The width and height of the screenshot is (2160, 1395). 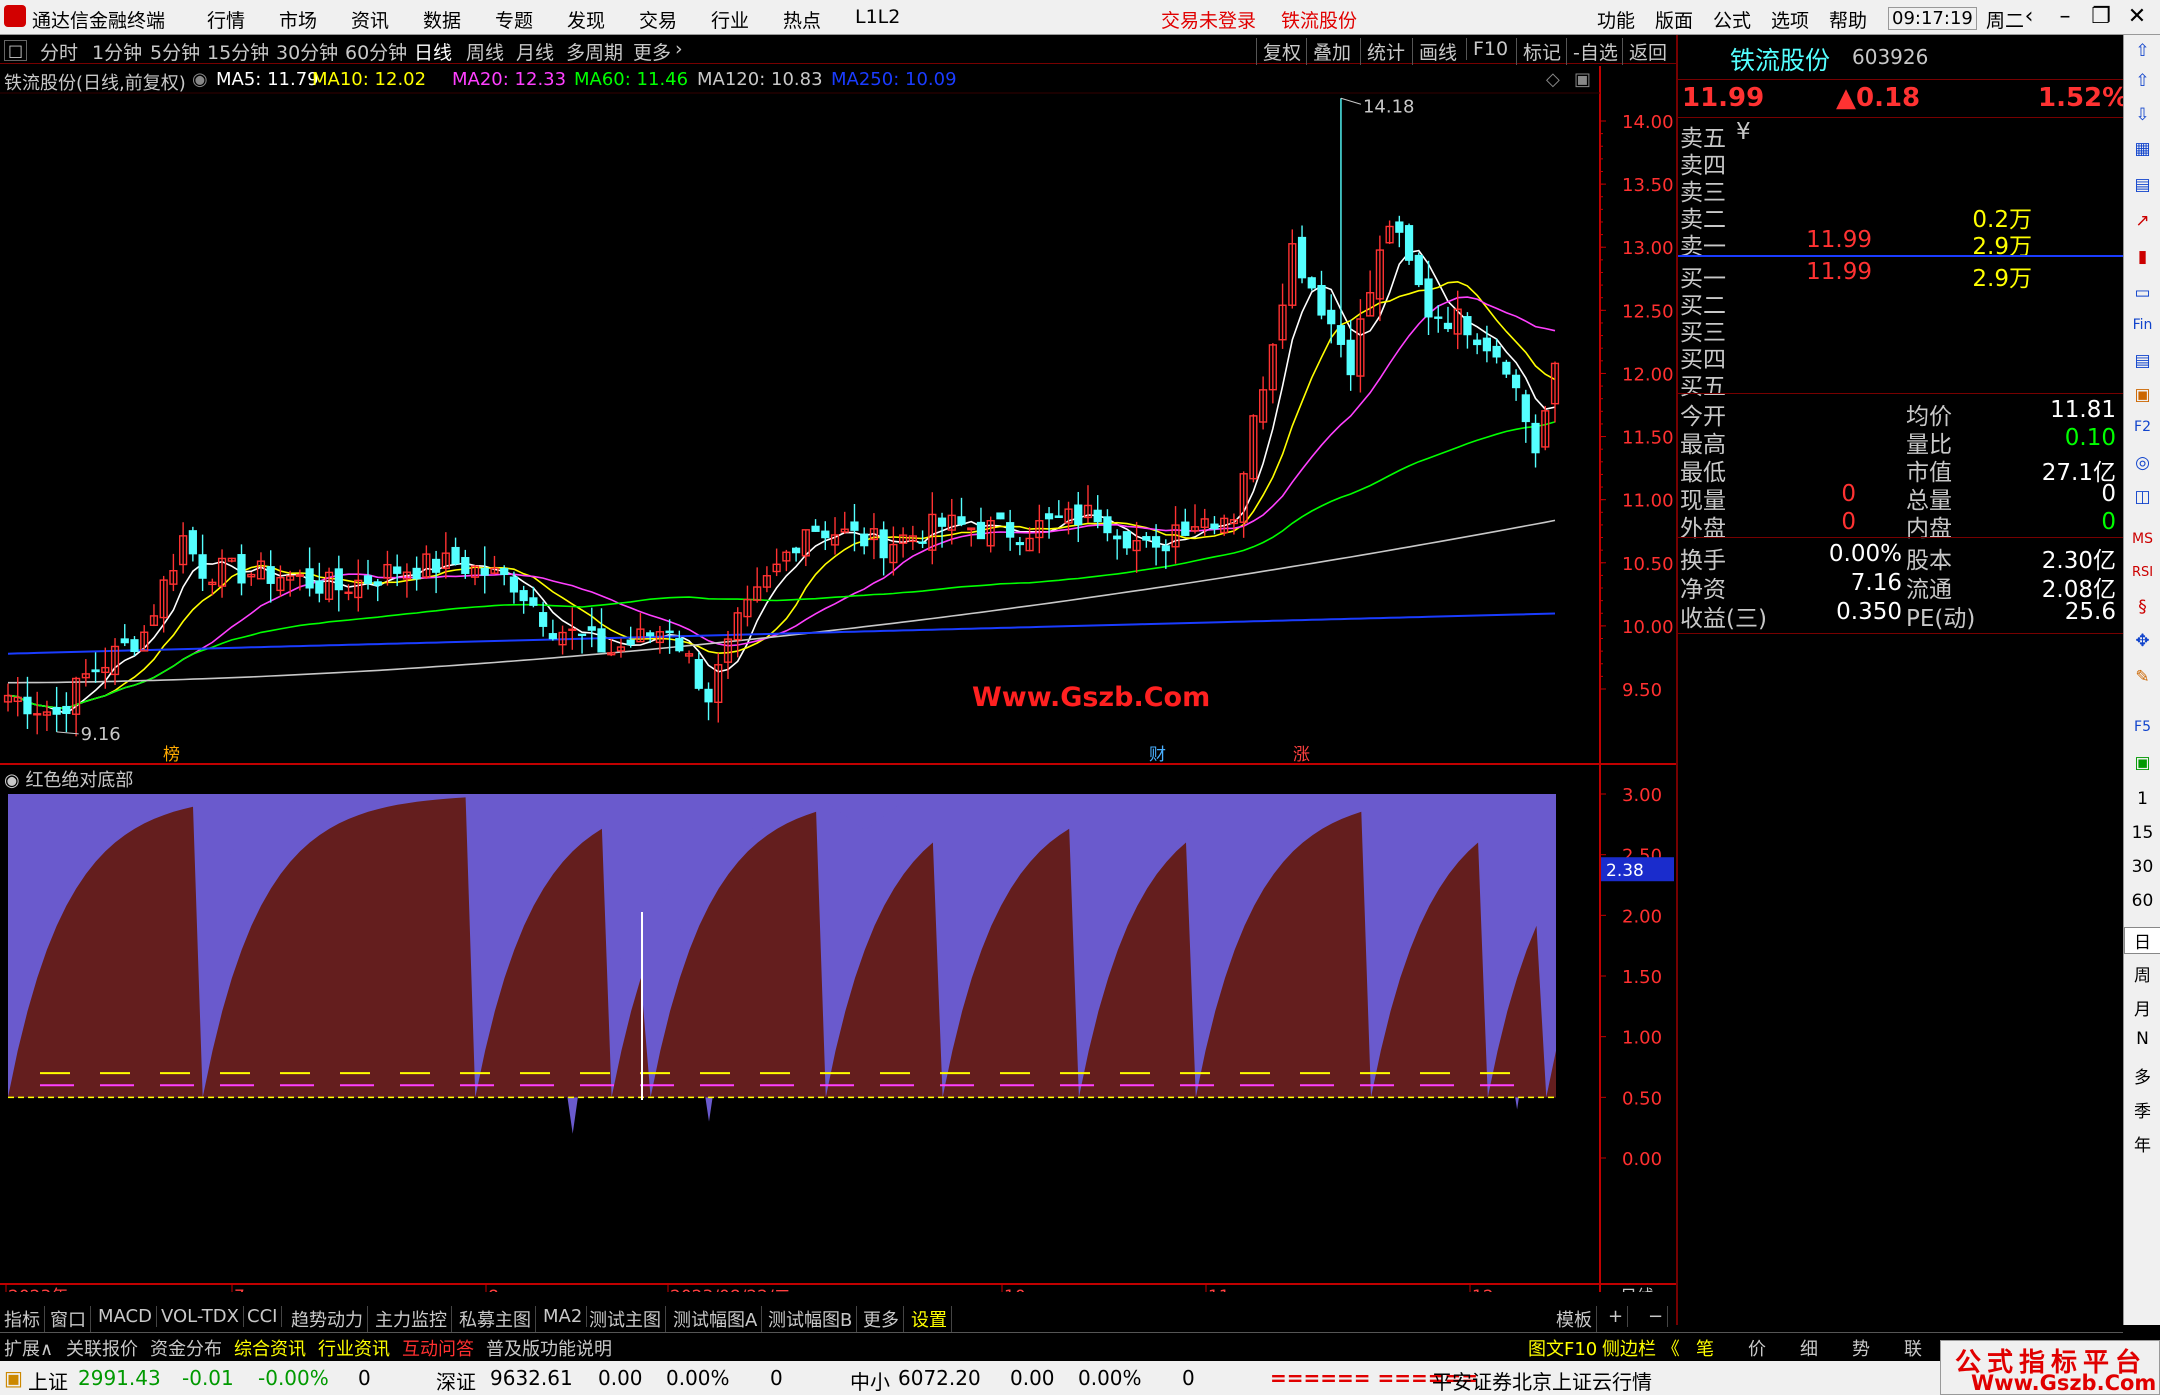 What do you see at coordinates (2142, 940) in the screenshot?
I see `period-shortcut-selected: 日` at bounding box center [2142, 940].